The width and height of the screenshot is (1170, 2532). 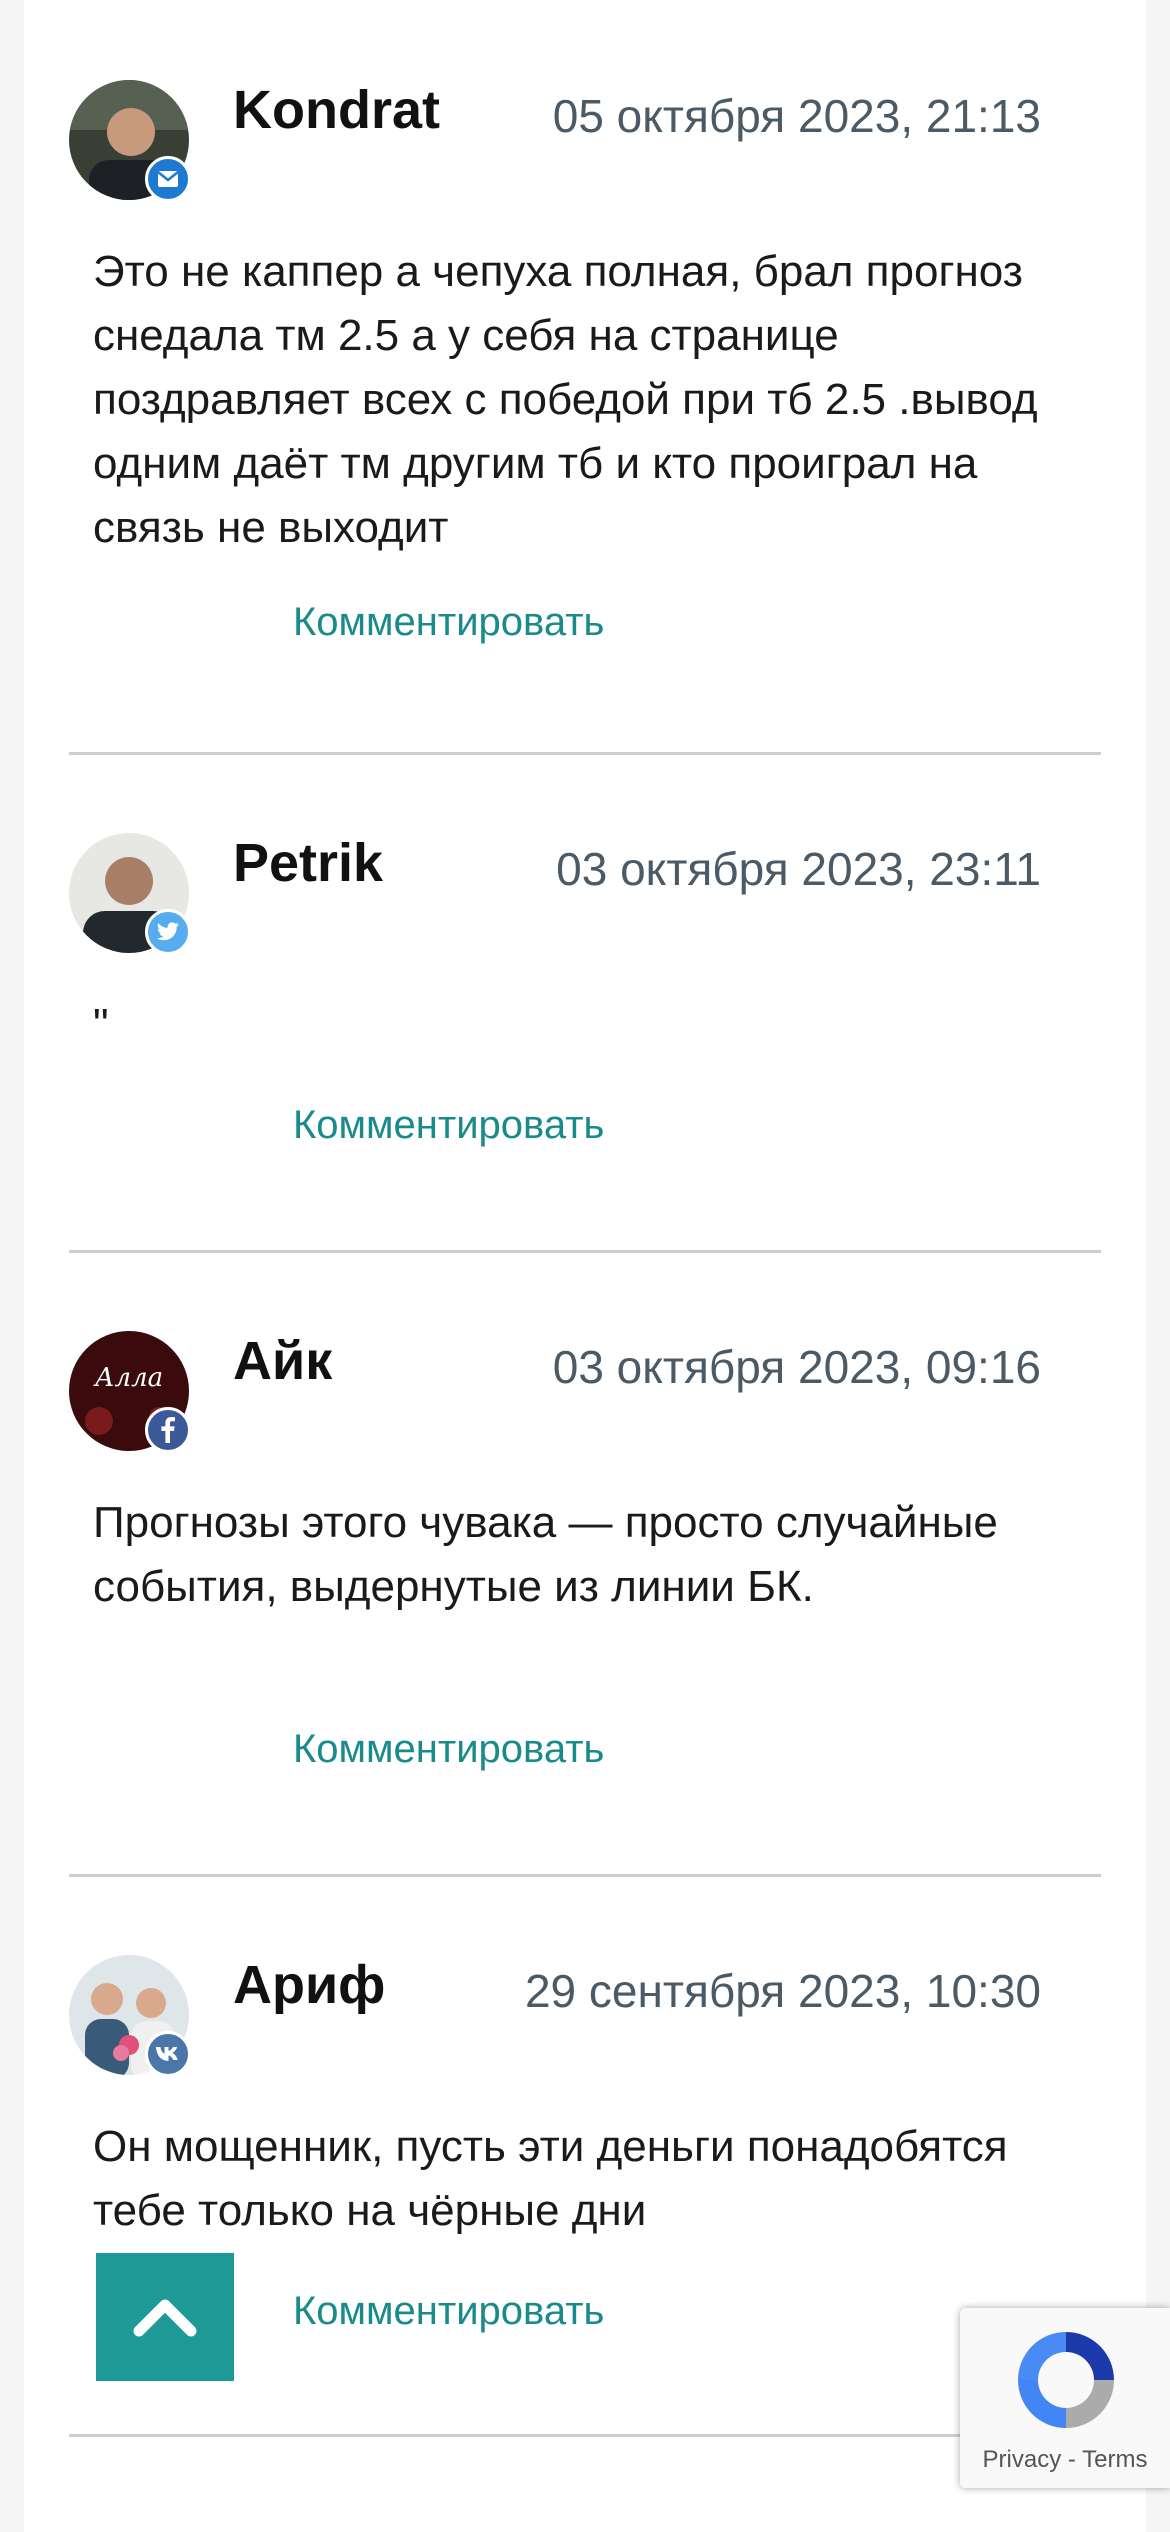 What do you see at coordinates (1065, 2460) in the screenshot?
I see `recaptcha-links: Privacy - Terms` at bounding box center [1065, 2460].